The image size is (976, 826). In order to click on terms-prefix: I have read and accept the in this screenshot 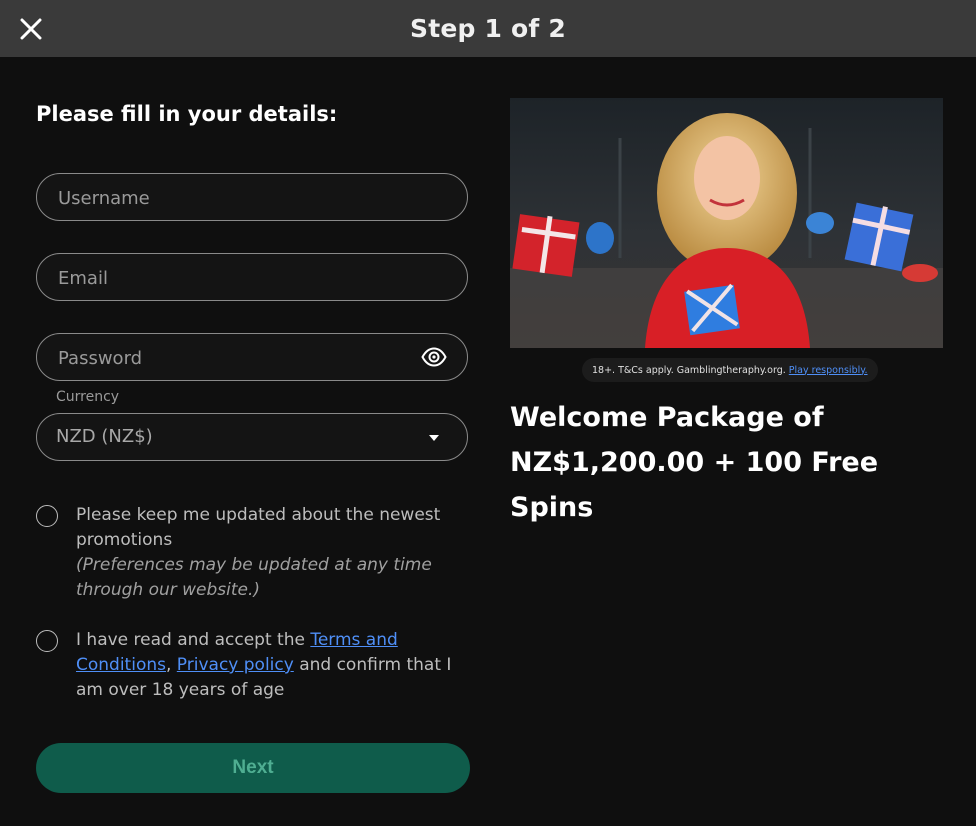, I will do `click(193, 640)`.